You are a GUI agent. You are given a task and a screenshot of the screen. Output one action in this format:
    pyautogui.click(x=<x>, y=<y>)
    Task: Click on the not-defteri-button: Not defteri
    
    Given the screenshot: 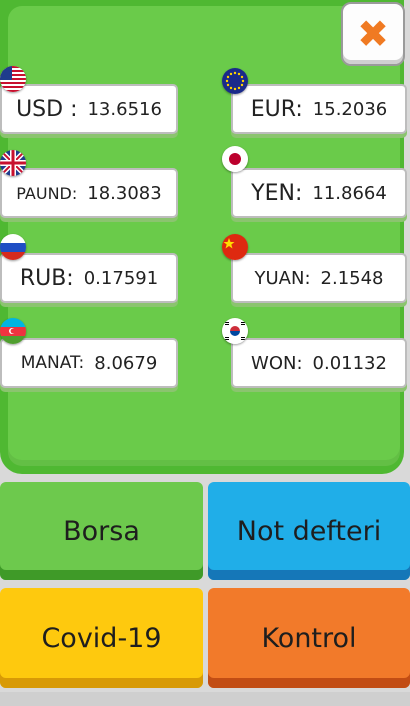 What is the action you would take?
    pyautogui.click(x=309, y=531)
    